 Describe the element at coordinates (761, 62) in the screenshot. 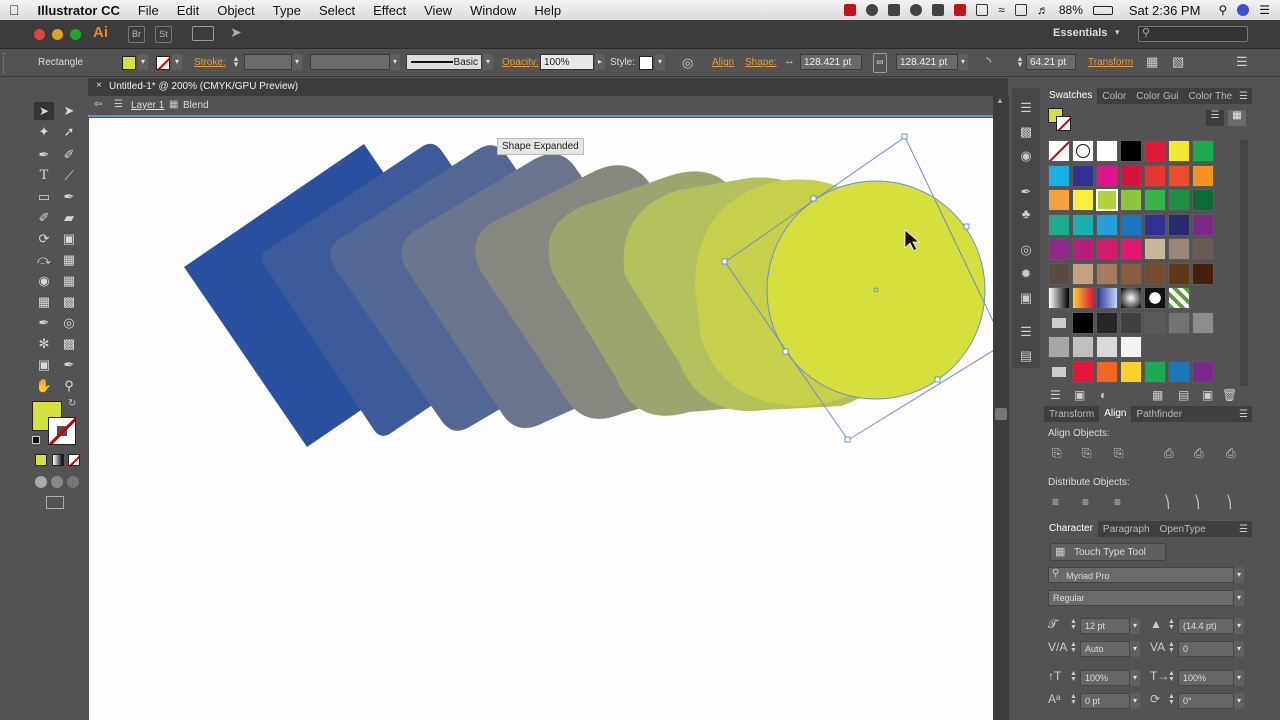

I see `shape-label: Shape:` at that location.